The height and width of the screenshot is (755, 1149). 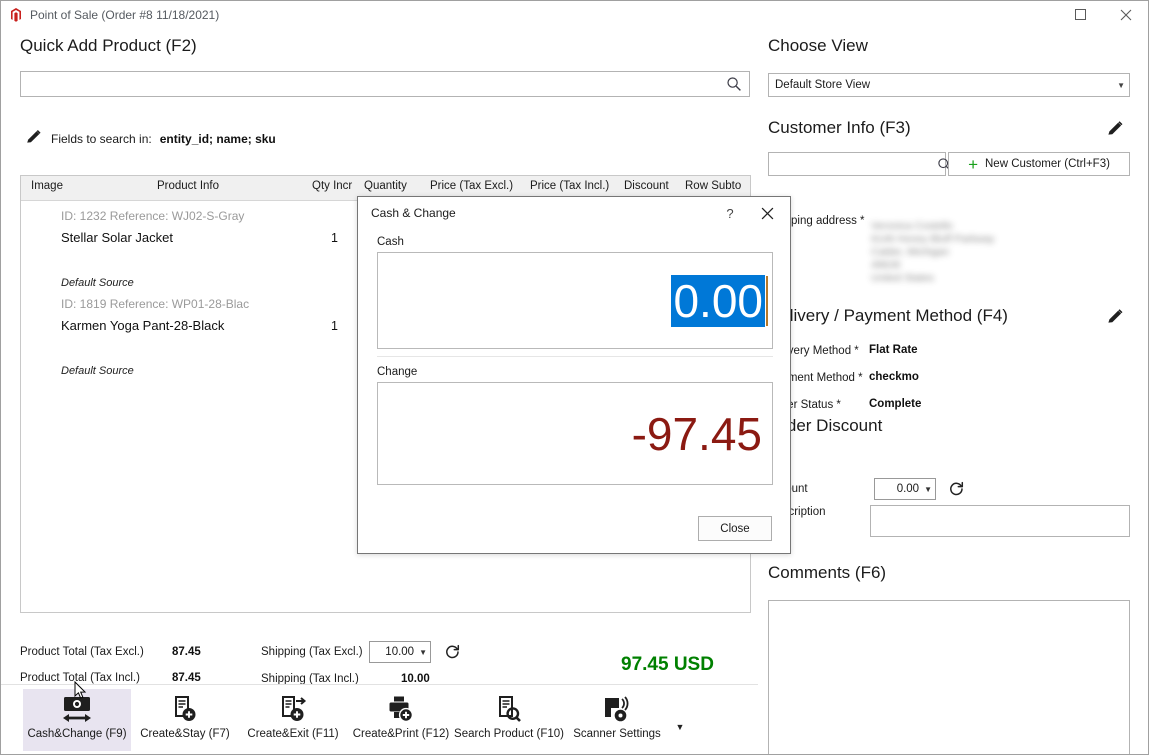 What do you see at coordinates (101, 138) in the screenshot?
I see `fields-to-search-label: Fields to search in:` at bounding box center [101, 138].